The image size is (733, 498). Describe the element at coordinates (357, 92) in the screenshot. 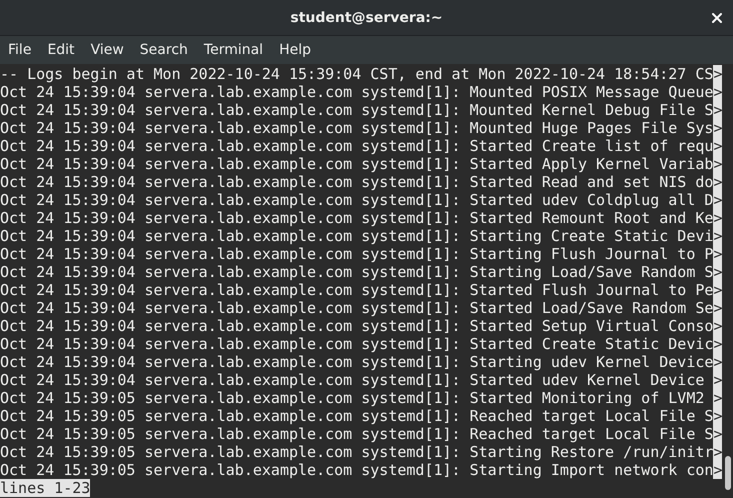

I see `log-line: Oct 24 15:39:04 servera.lab.example.com systemd[1]: Mounted POSIX Message Queue` at that location.